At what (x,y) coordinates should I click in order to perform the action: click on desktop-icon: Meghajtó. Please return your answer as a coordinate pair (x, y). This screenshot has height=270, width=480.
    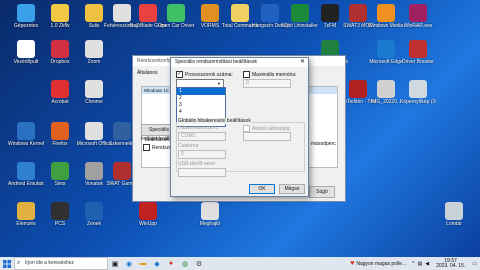
    Looking at the image, I should click on (210, 214).